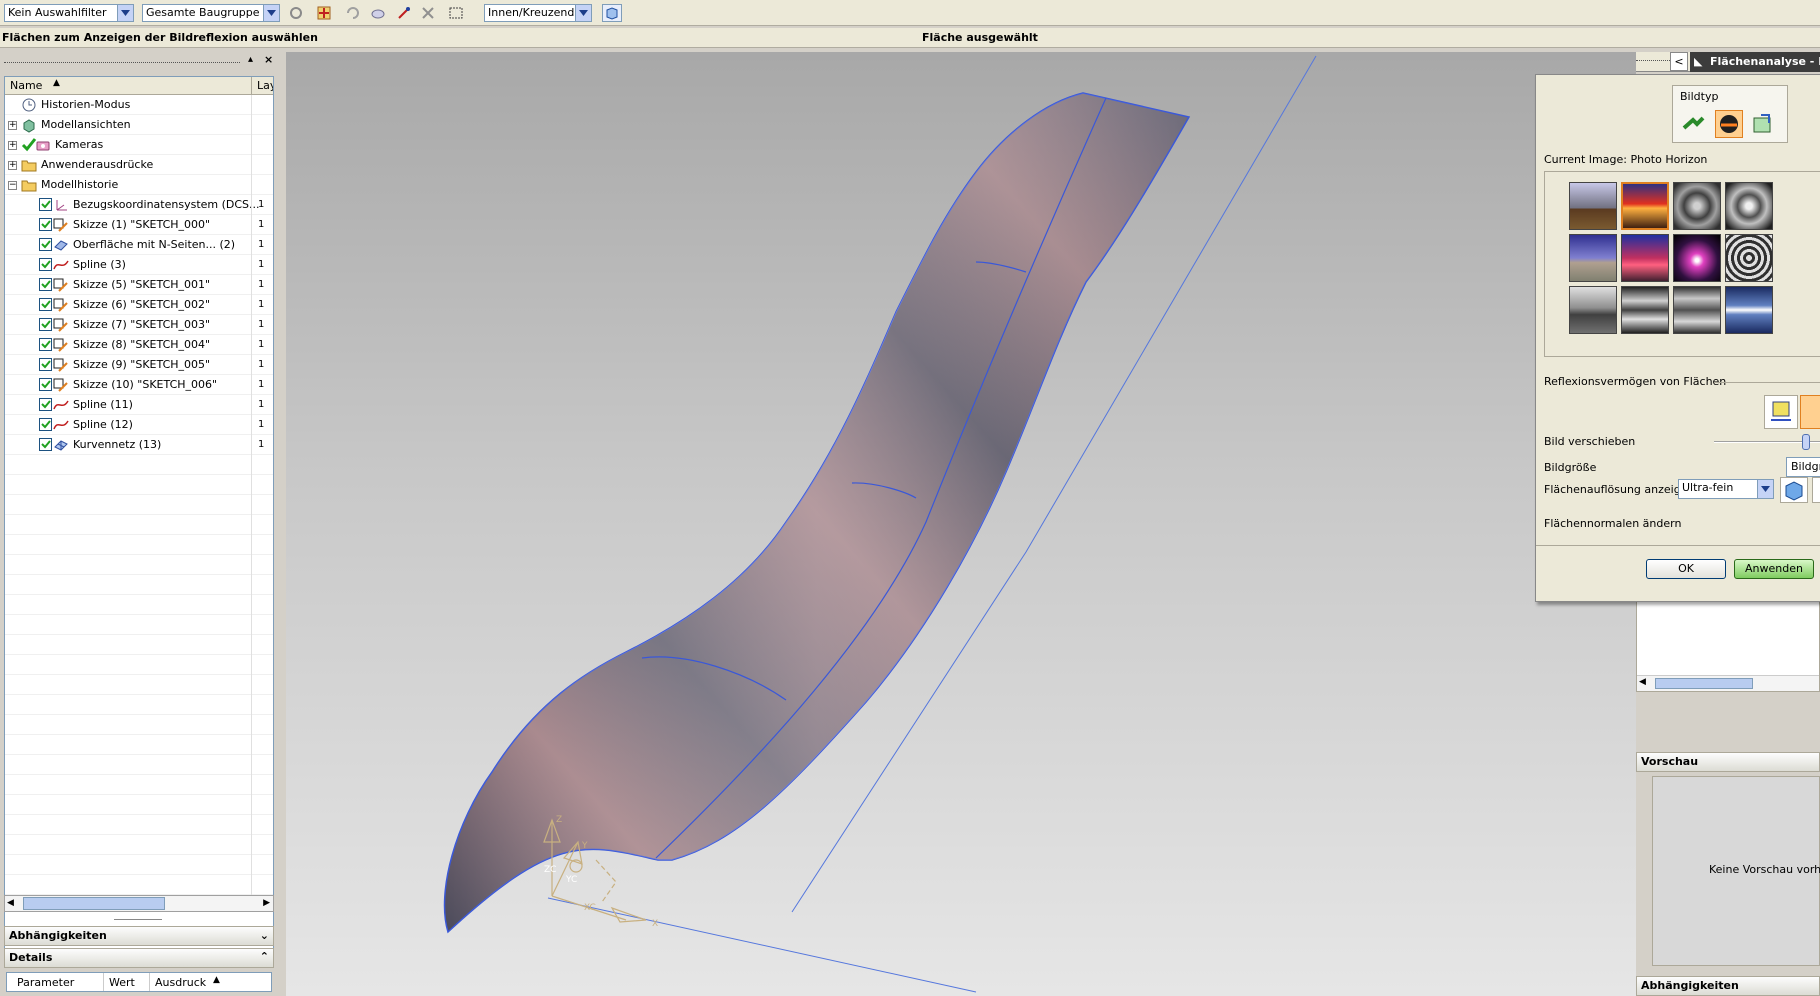 The height and width of the screenshot is (996, 1820). Describe the element at coordinates (1810, 412) in the screenshot. I see `reflection-mode-icon` at that location.